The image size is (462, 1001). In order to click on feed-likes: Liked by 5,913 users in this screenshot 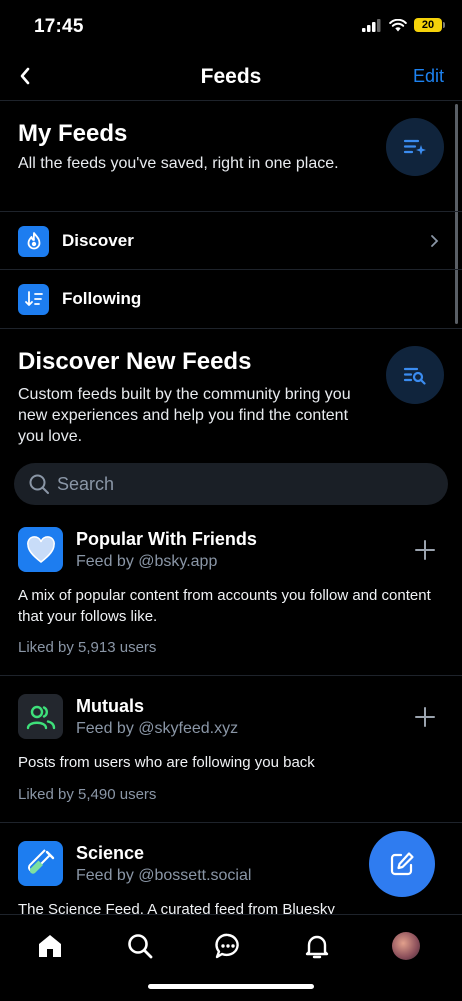, I will do `click(87, 647)`.